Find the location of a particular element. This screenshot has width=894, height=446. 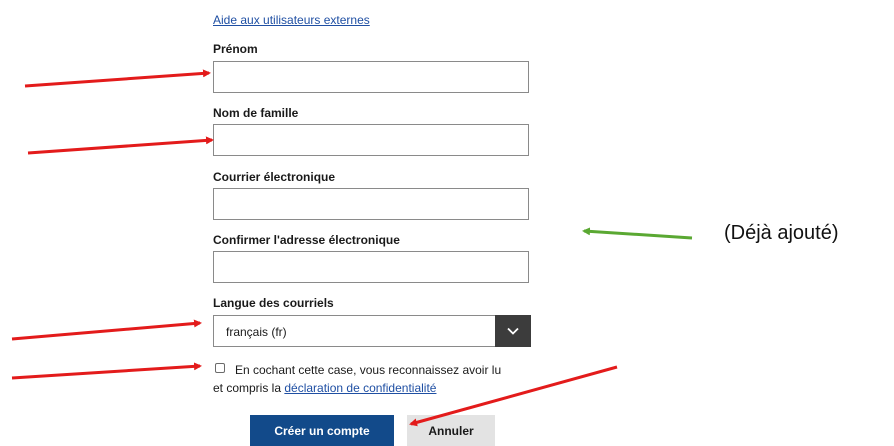

red-arrow-create-button is located at coordinates (513, 396).